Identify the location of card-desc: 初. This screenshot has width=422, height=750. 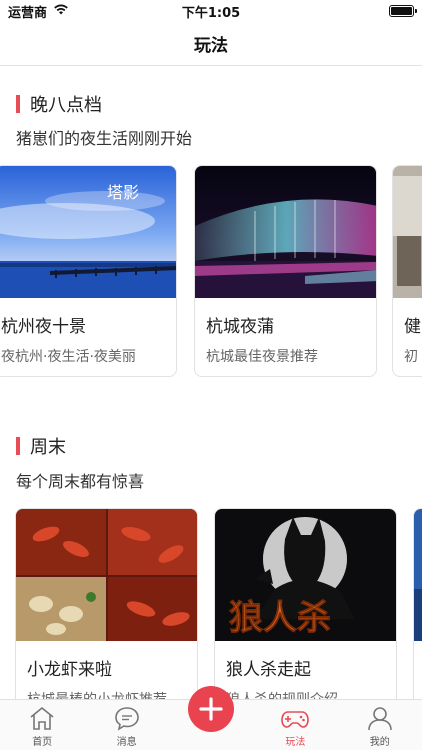
(411, 357).